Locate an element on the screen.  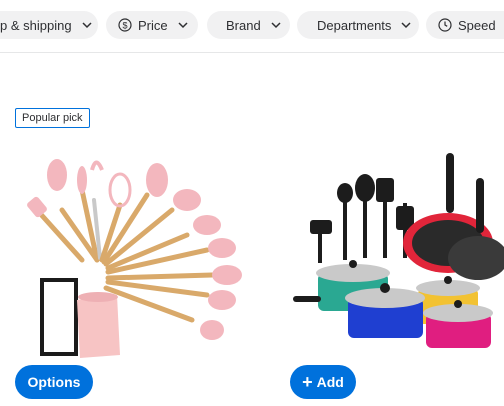
fulfillment-filter-chip: p & shipping is located at coordinates (49, 25).